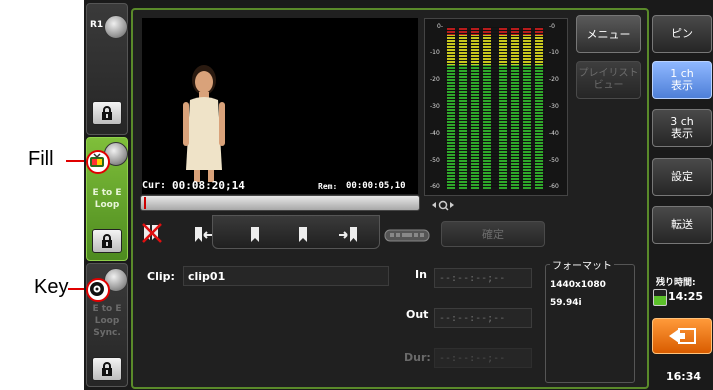 This screenshot has height=390, width=713. Describe the element at coordinates (686, 296) in the screenshot. I see `remaining-time-value: 14:25` at that location.